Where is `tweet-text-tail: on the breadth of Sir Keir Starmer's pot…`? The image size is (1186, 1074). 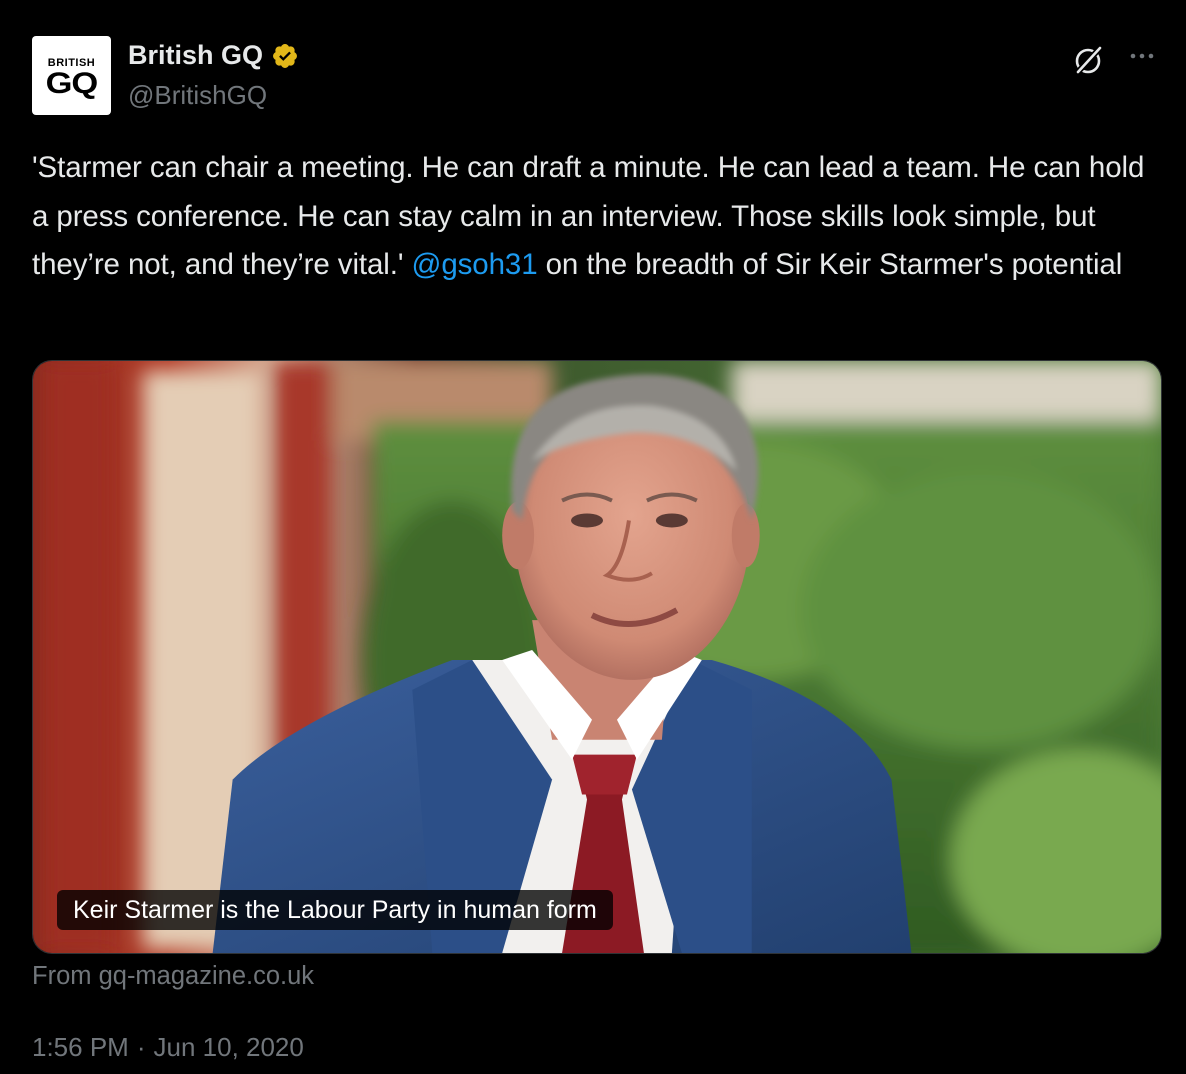
tweet-text-tail: on the breadth of Sir Keir Starmer's pot… is located at coordinates (830, 264).